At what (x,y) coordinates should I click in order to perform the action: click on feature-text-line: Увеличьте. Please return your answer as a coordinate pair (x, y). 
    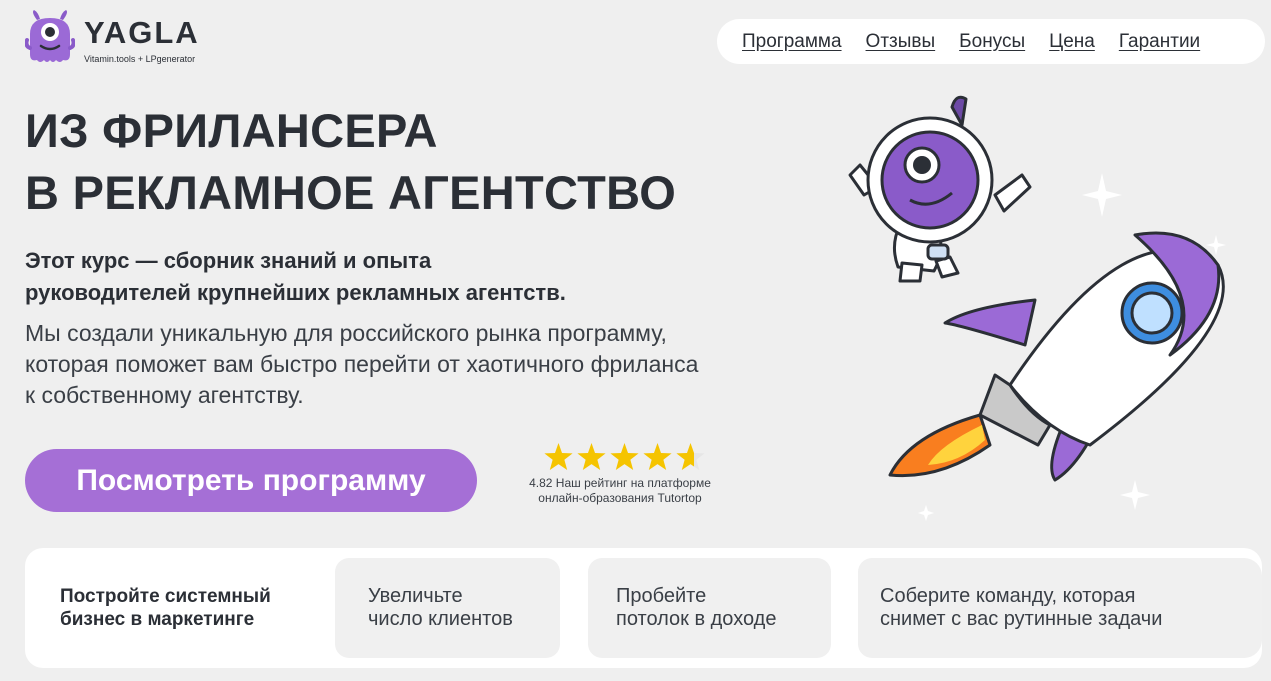
    Looking at the image, I should click on (415, 596).